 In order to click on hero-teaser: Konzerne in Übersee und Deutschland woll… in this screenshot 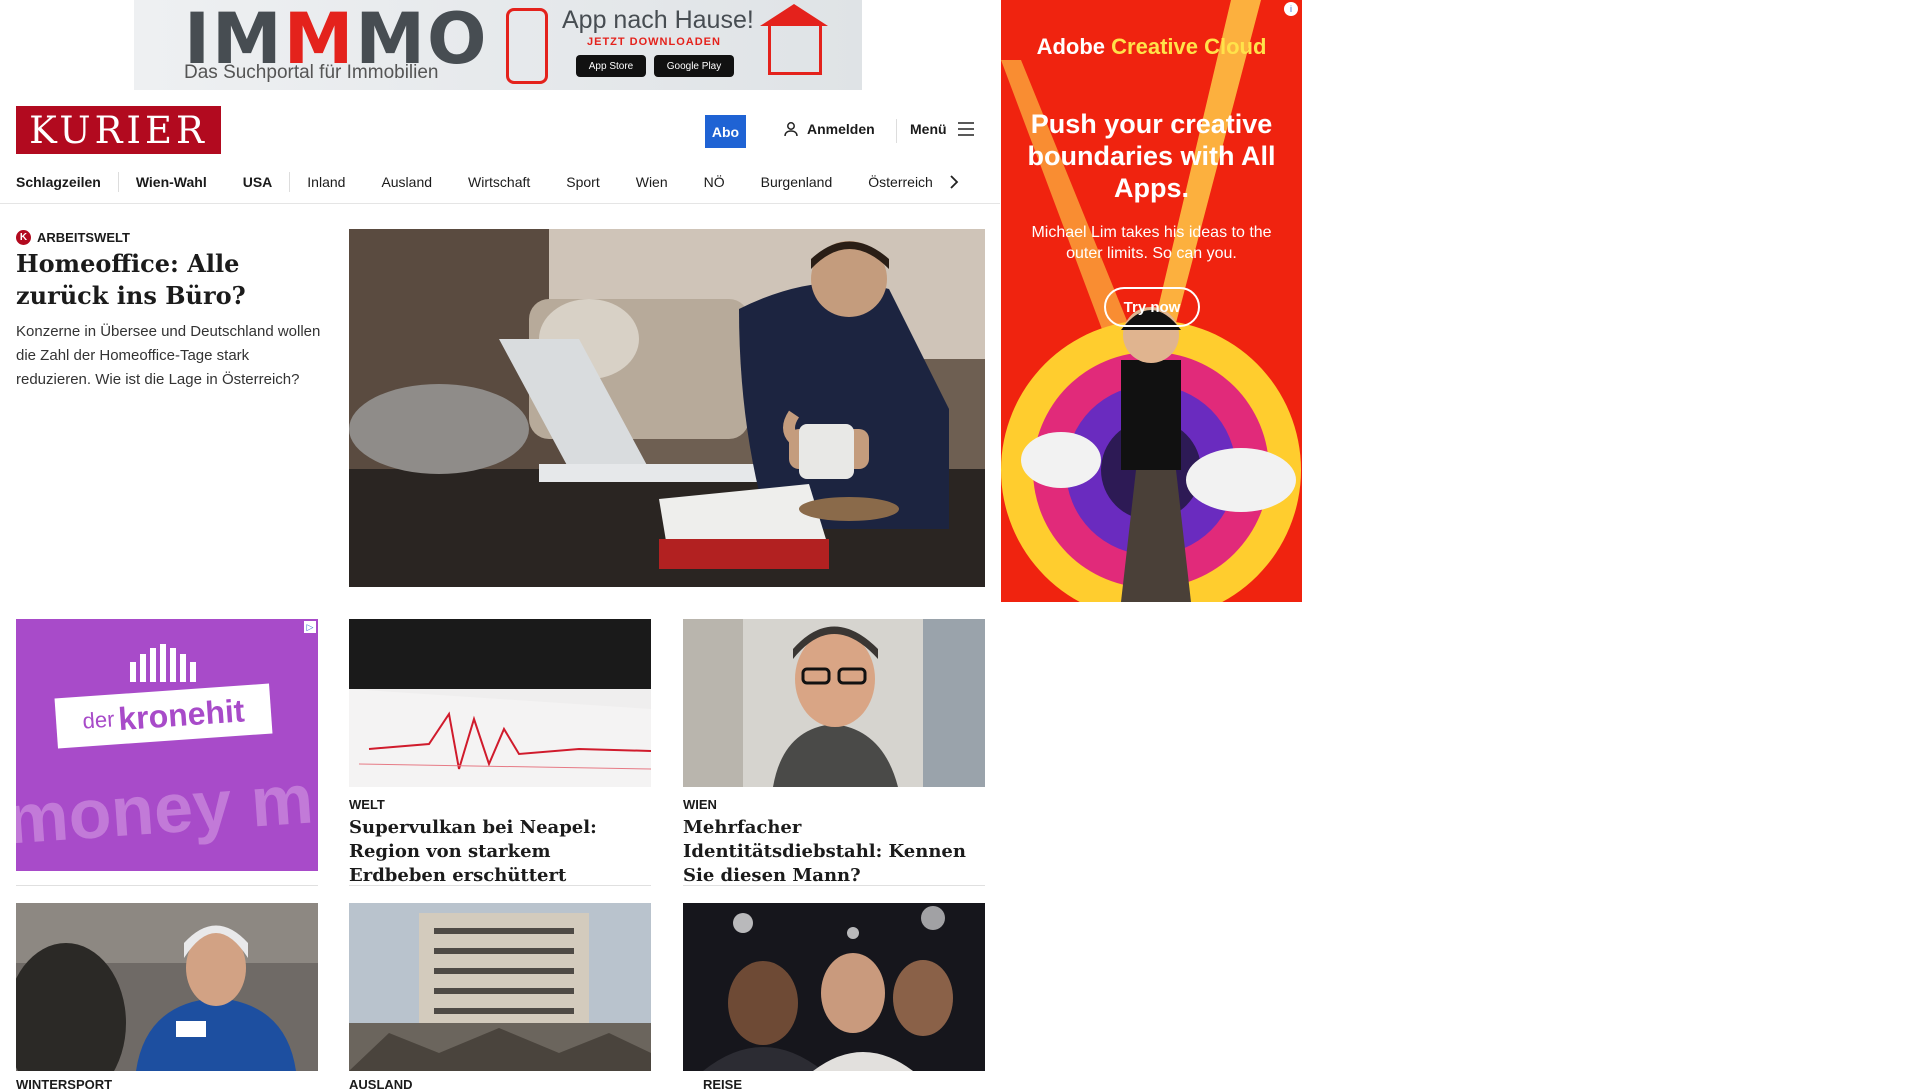, I will do `click(168, 355)`.